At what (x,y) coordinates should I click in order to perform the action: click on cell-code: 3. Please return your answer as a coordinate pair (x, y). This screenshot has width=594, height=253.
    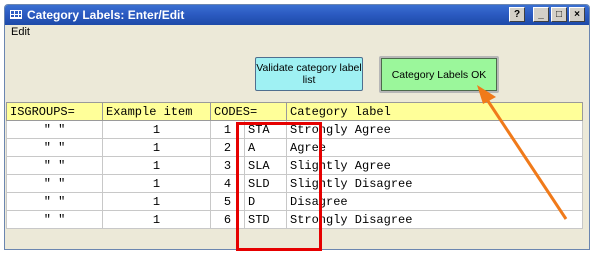
    Looking at the image, I should click on (227, 165).